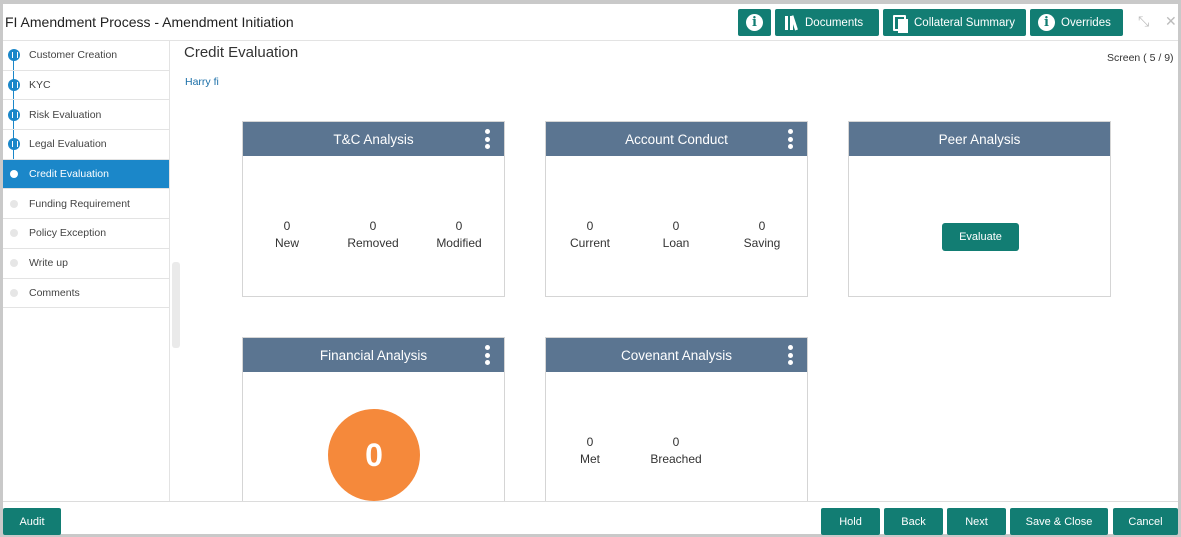  Describe the element at coordinates (176, 305) in the screenshot. I see `sidebar-resize-handle` at that location.